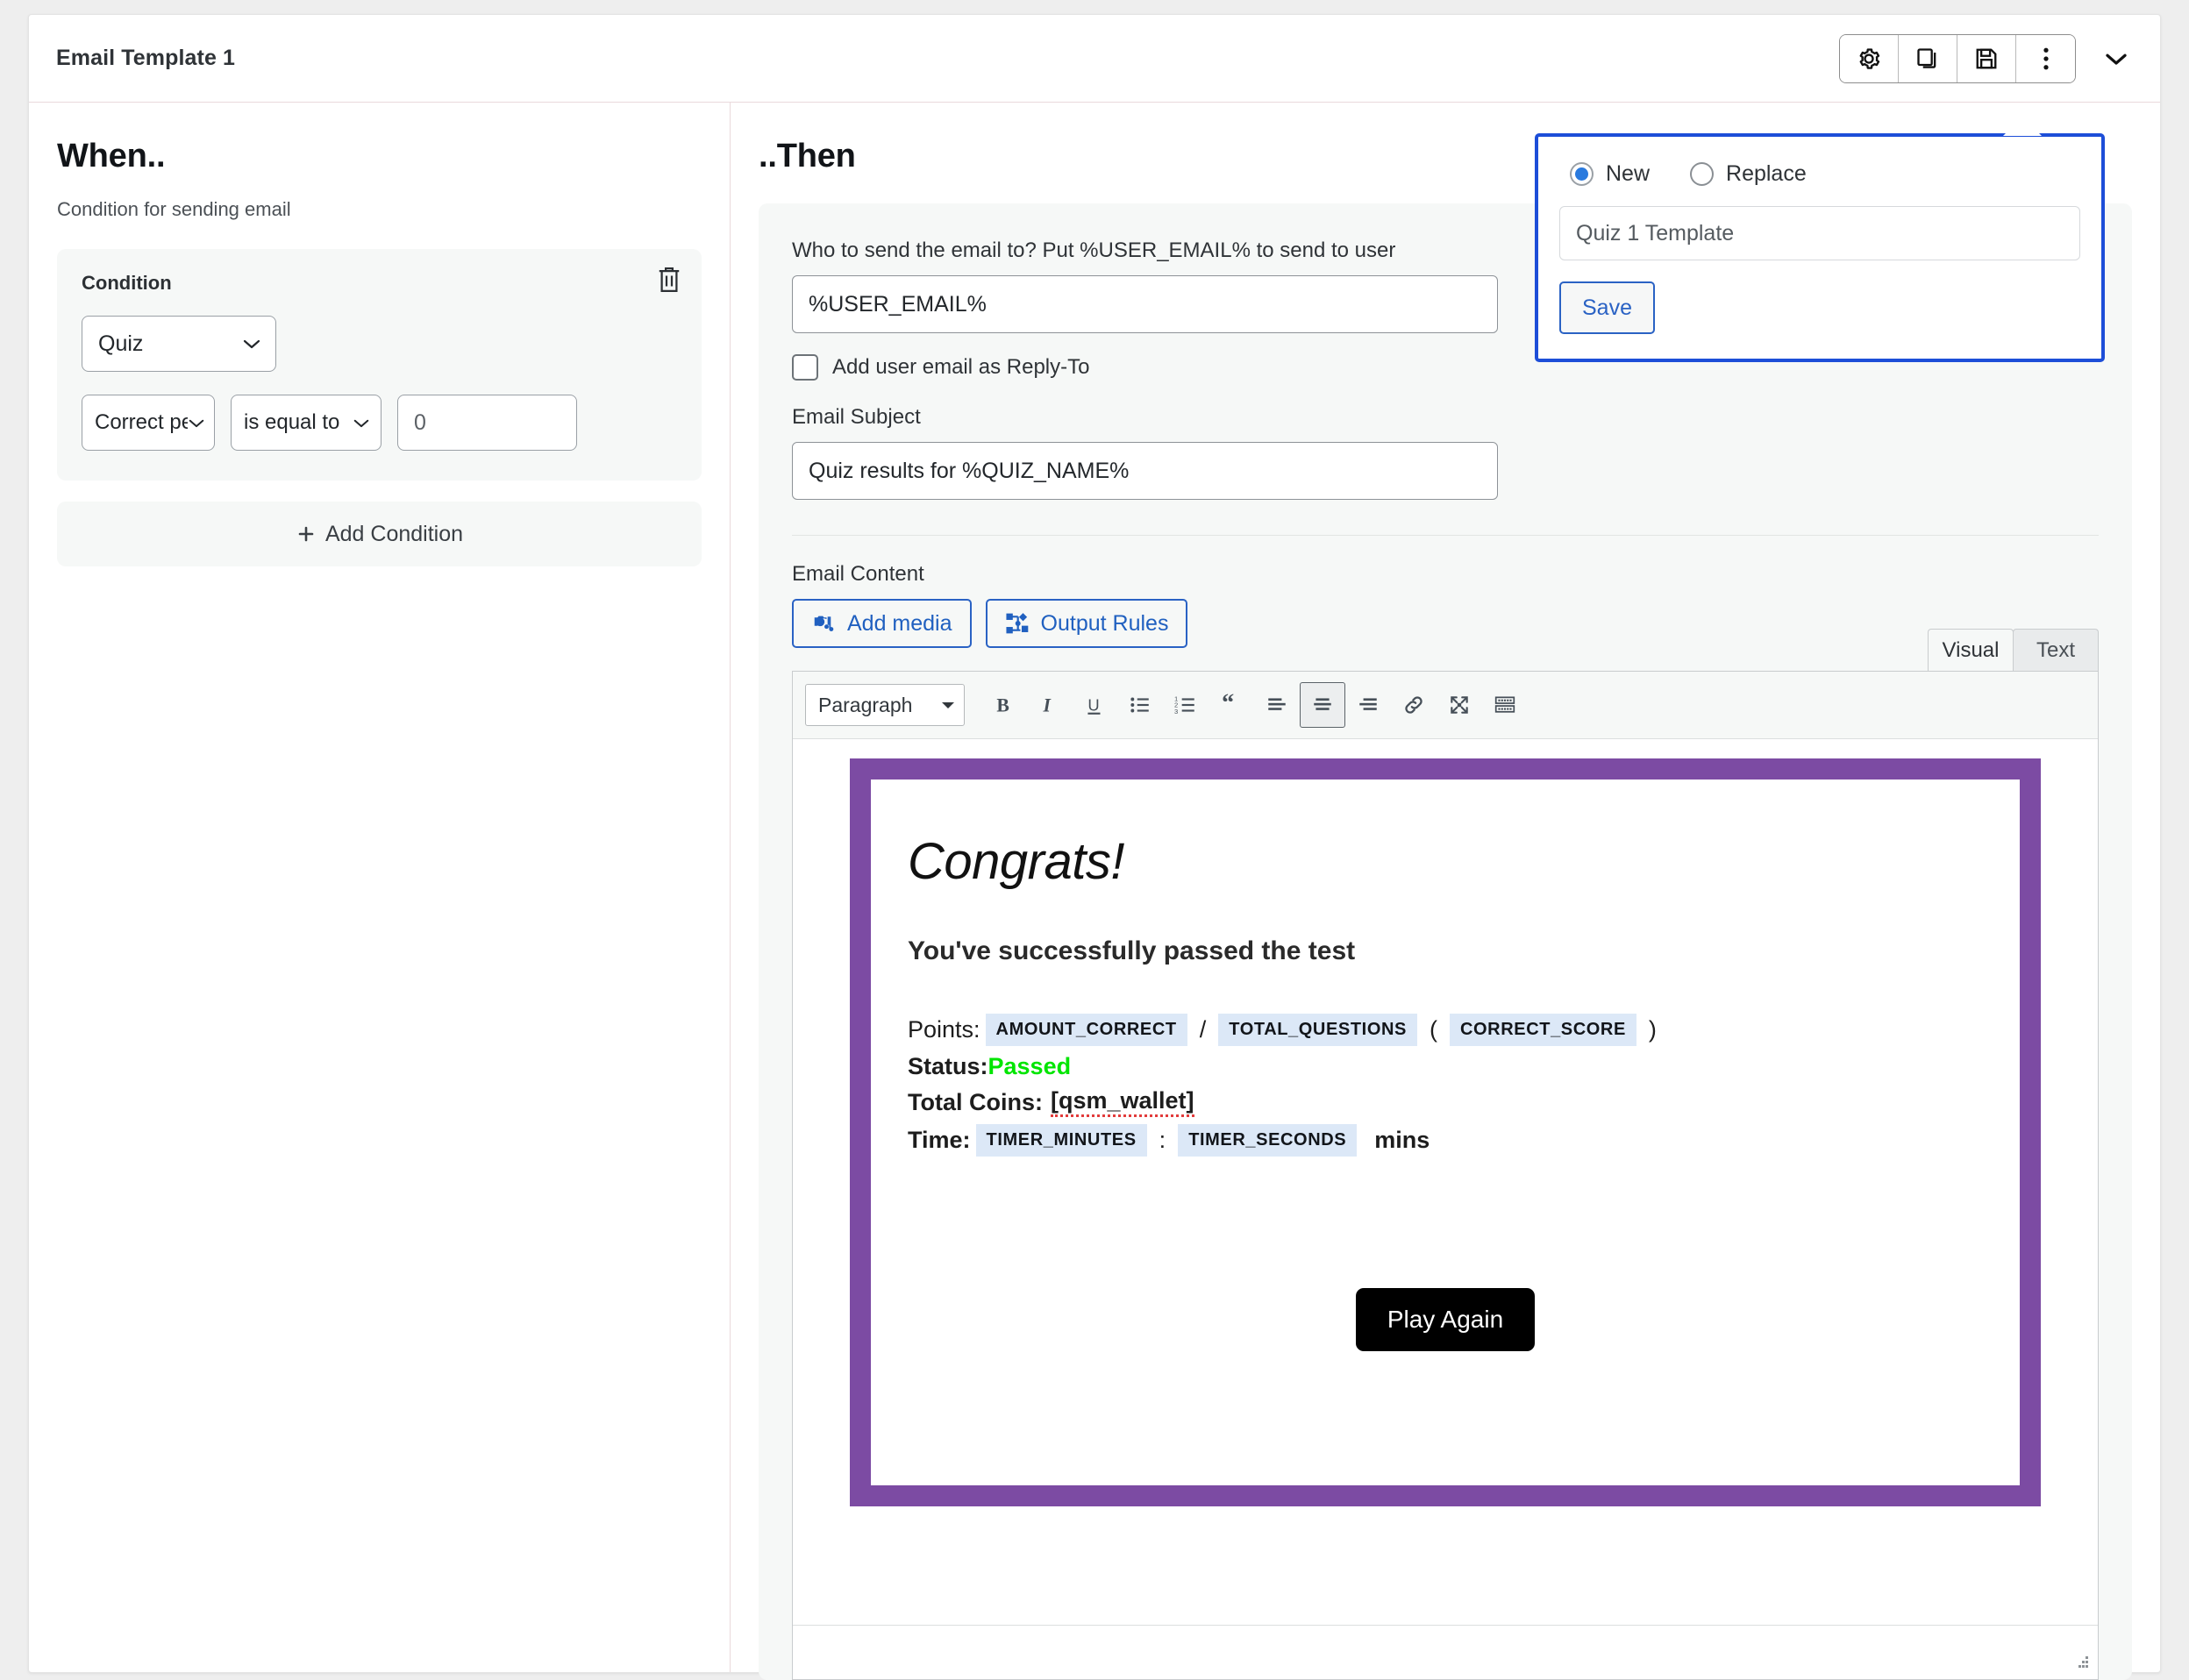 This screenshot has width=2189, height=1680. What do you see at coordinates (2056, 650) in the screenshot?
I see `tab-text: Text` at bounding box center [2056, 650].